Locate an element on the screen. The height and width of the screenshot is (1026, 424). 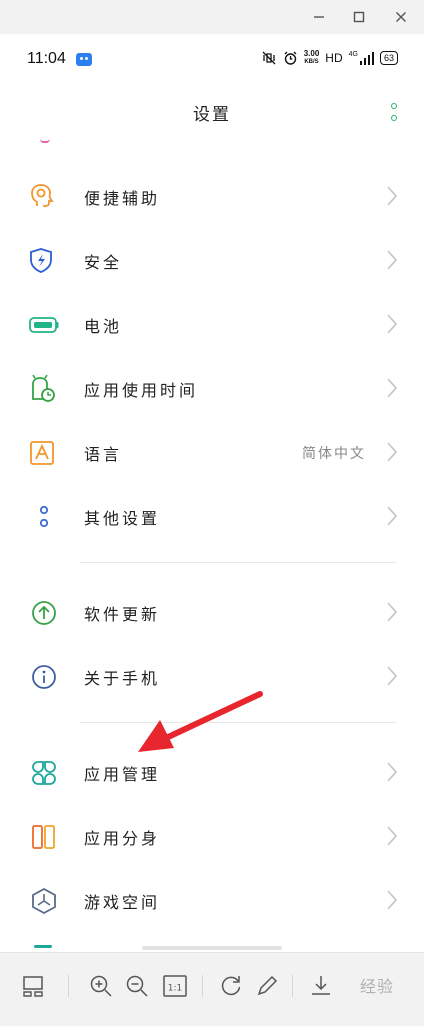
settings-item-app-usage-time: 应用使用时间 is located at coordinates (212, 388).